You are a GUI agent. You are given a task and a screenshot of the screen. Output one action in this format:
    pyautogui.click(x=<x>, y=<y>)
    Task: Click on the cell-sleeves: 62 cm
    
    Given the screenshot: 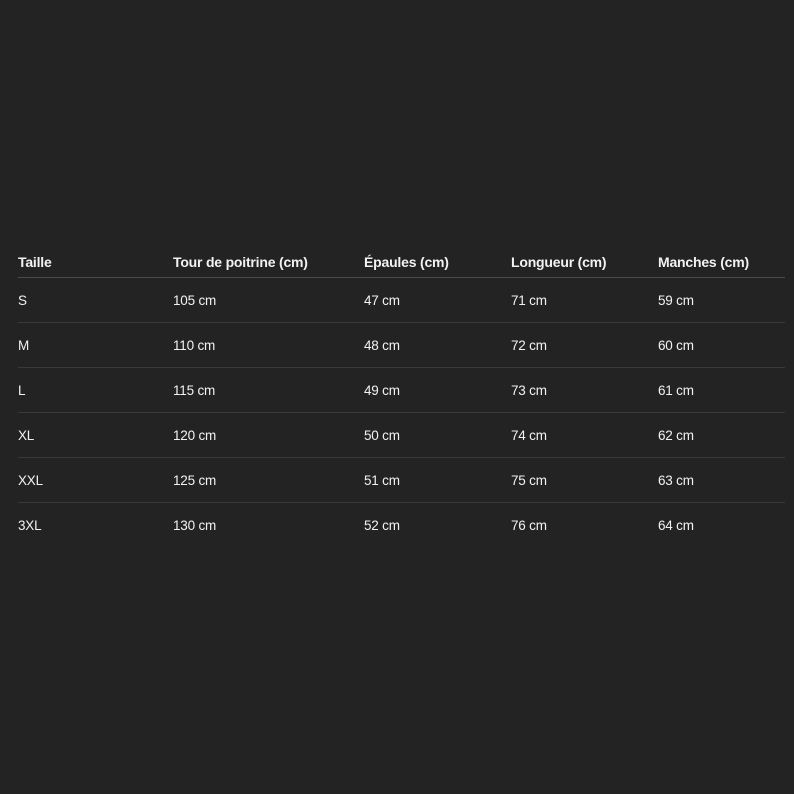 What is the action you would take?
    pyautogui.click(x=676, y=435)
    